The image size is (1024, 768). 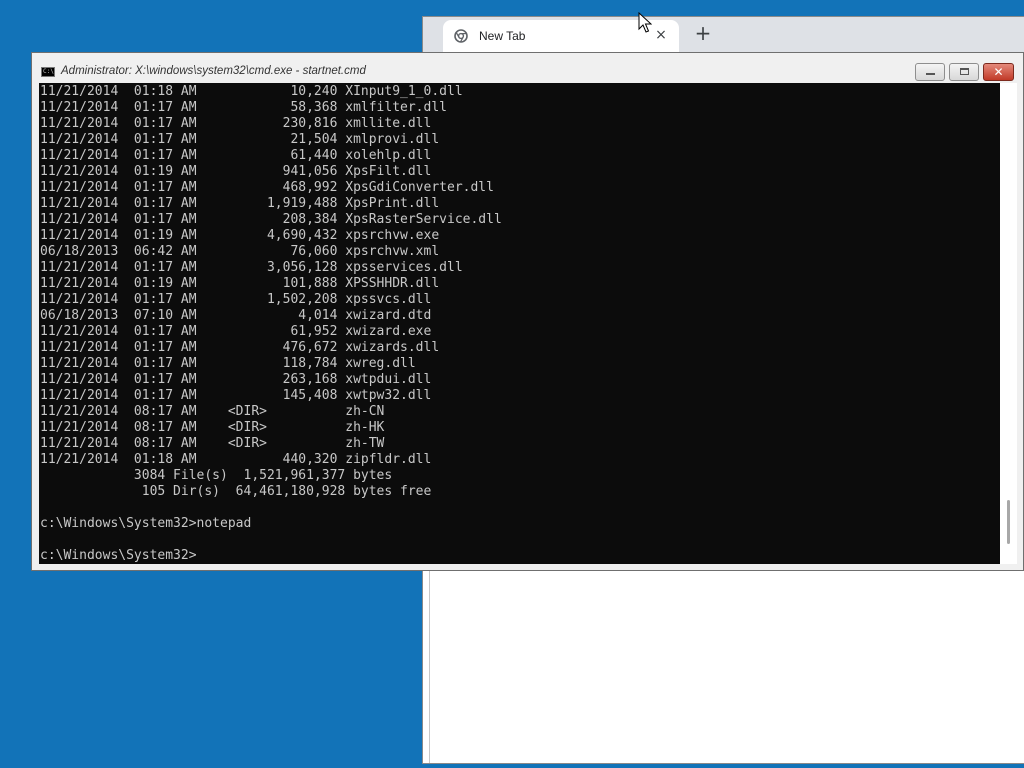 I want to click on console-line: 11/21/2014 08:17 AM <DIR> zh-HK, so click(x=212, y=427).